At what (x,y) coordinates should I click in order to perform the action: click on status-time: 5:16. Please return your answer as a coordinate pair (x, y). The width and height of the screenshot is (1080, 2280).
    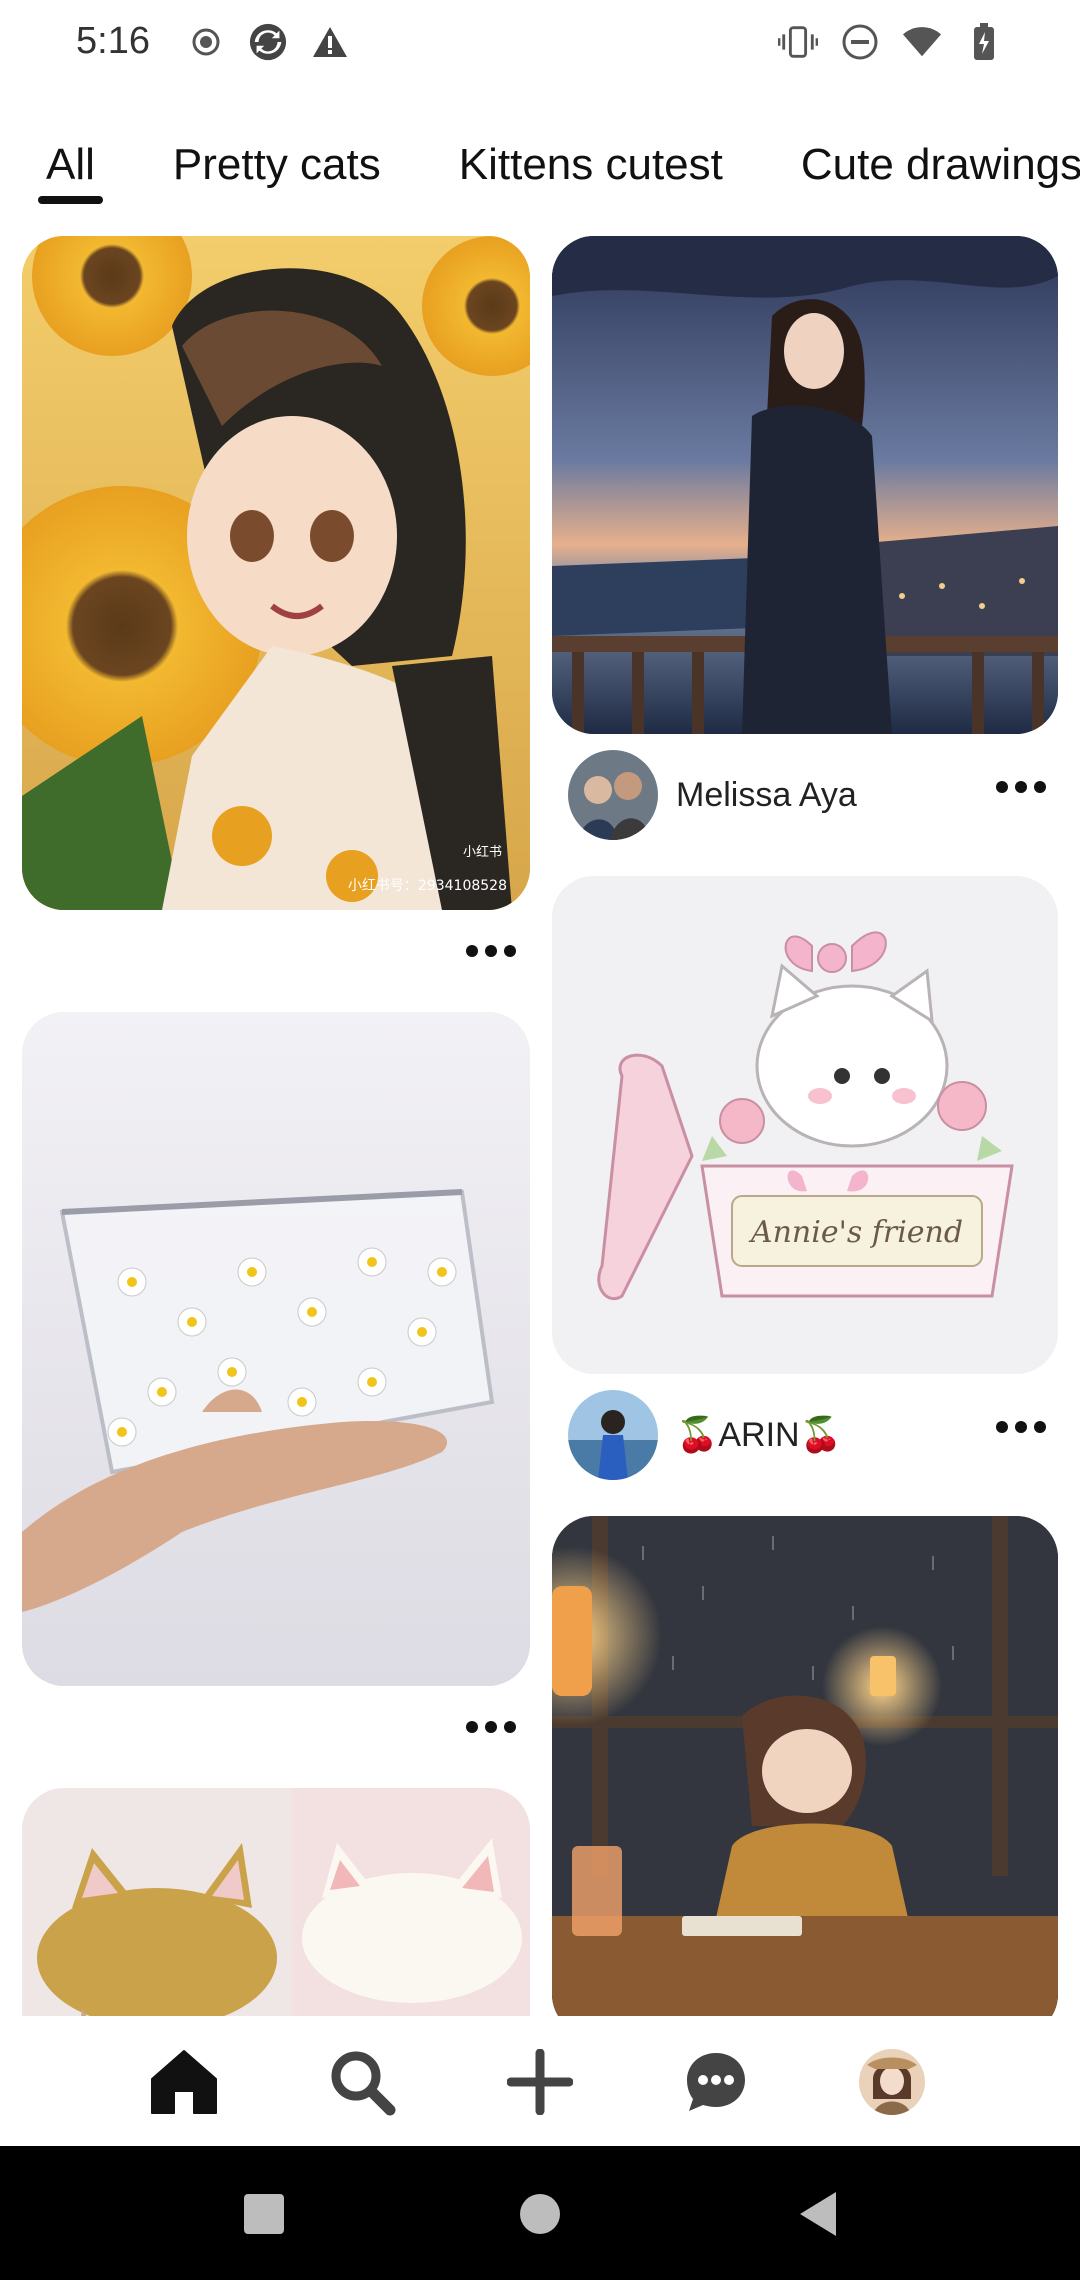
    Looking at the image, I should click on (113, 41).